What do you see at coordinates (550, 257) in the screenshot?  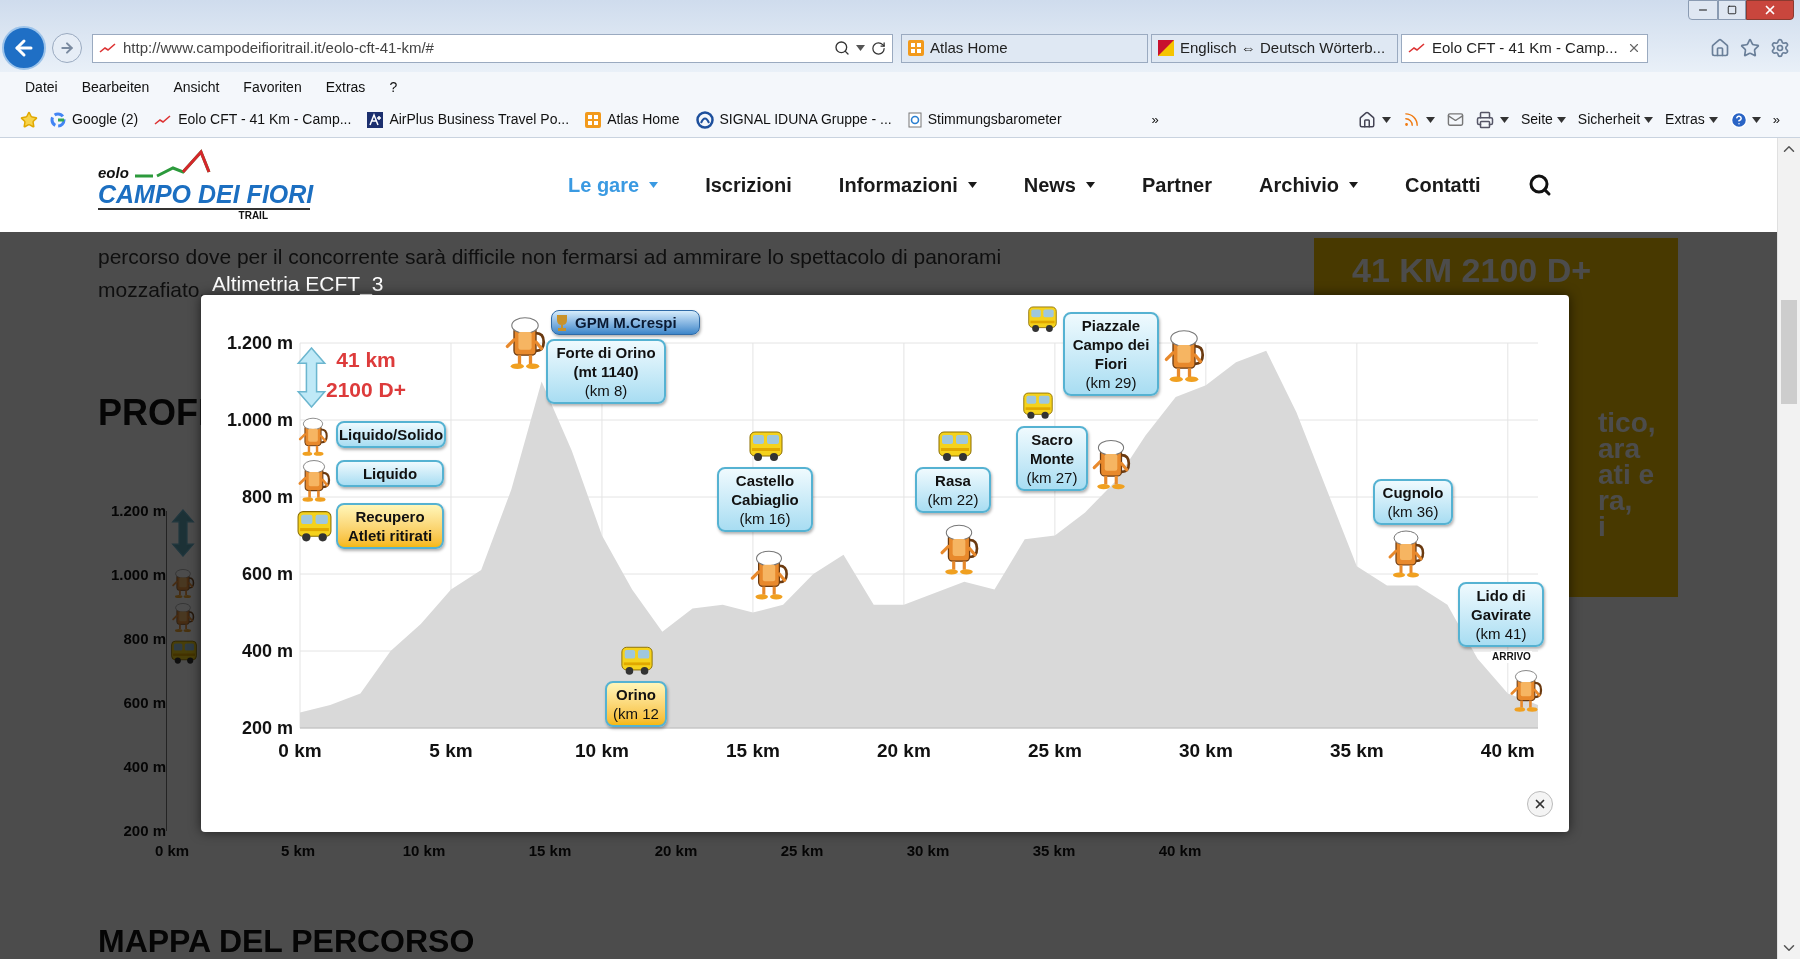 I see `body-text-line: percorso dove per il concorrente sarà difficile non fermarsi ad ammirare lo spettacolo di panorami` at bounding box center [550, 257].